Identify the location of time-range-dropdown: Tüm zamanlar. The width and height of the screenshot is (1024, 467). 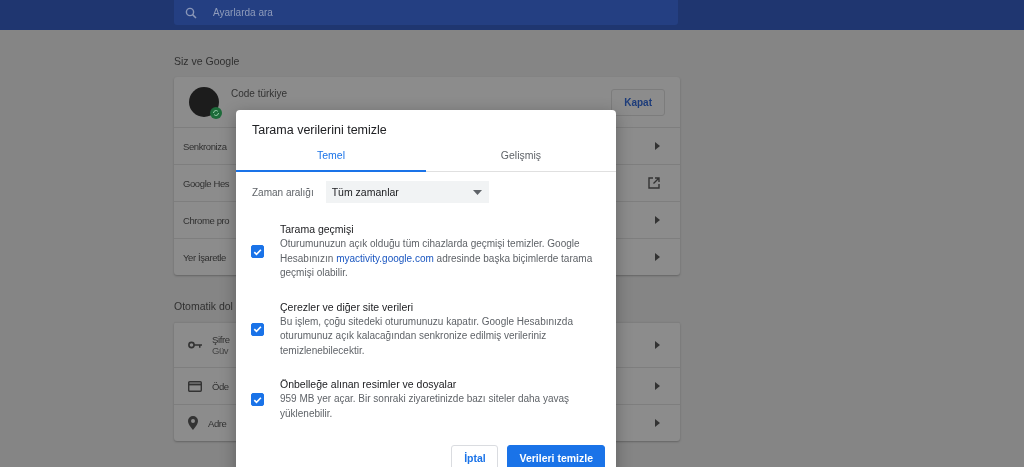
(407, 192).